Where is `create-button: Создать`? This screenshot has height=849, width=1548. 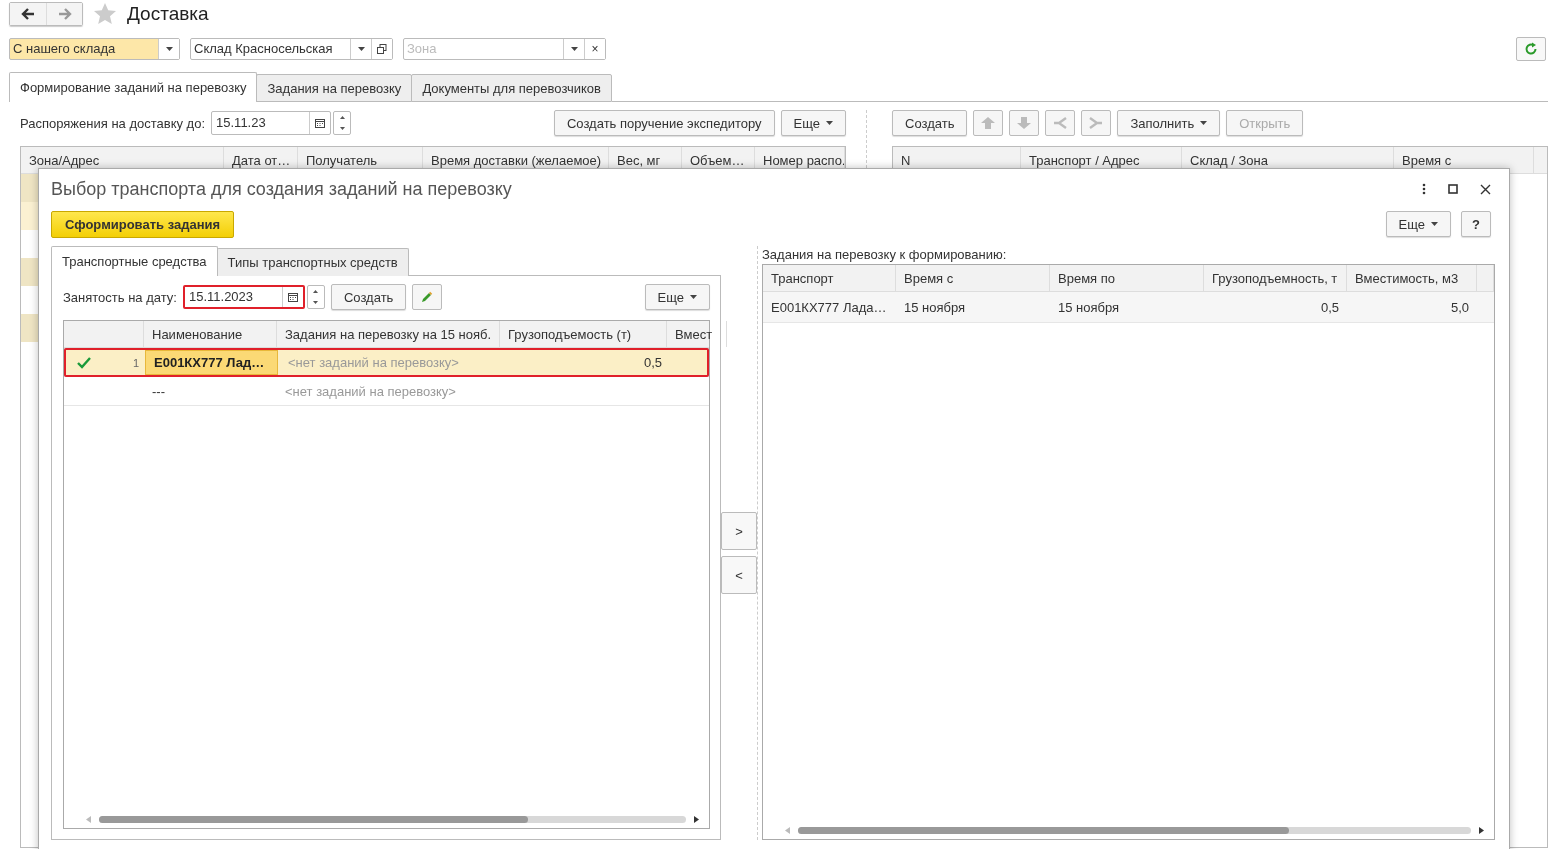
create-button: Создать is located at coordinates (368, 297).